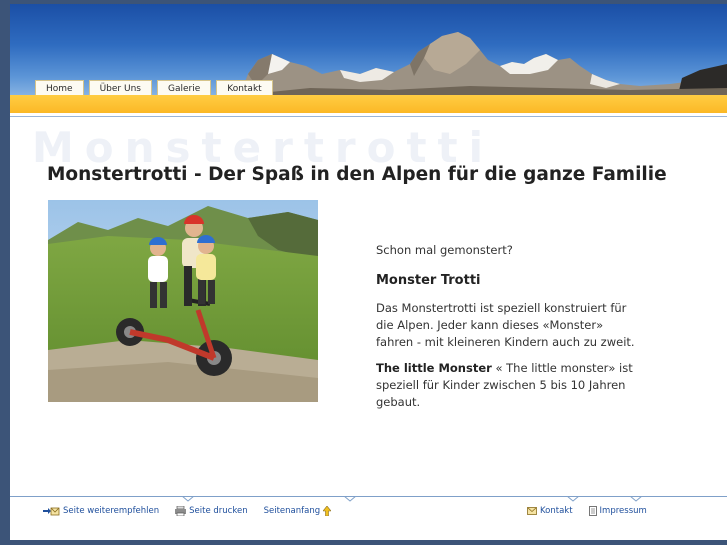 Image resolution: width=727 pixels, height=545 pixels. I want to click on section-subheading: Monster Trotti, so click(428, 280).